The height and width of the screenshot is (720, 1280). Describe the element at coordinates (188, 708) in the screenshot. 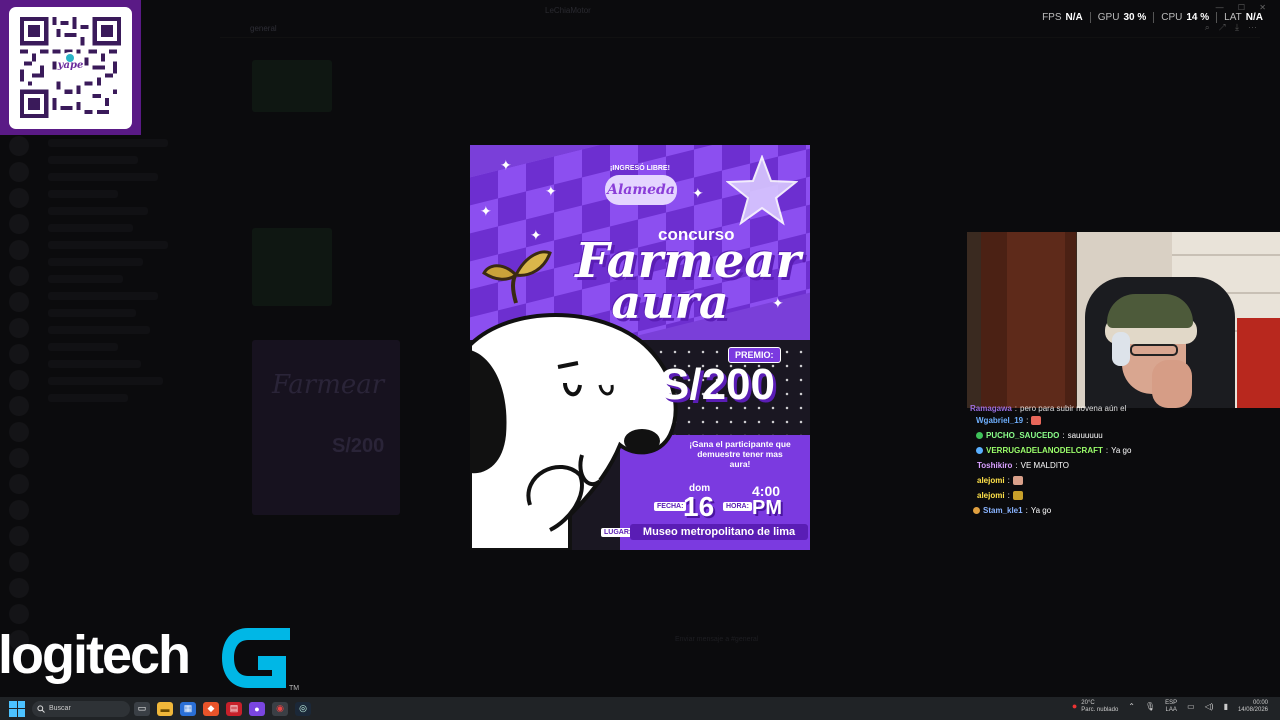

I see `store-icon: ▦` at that location.